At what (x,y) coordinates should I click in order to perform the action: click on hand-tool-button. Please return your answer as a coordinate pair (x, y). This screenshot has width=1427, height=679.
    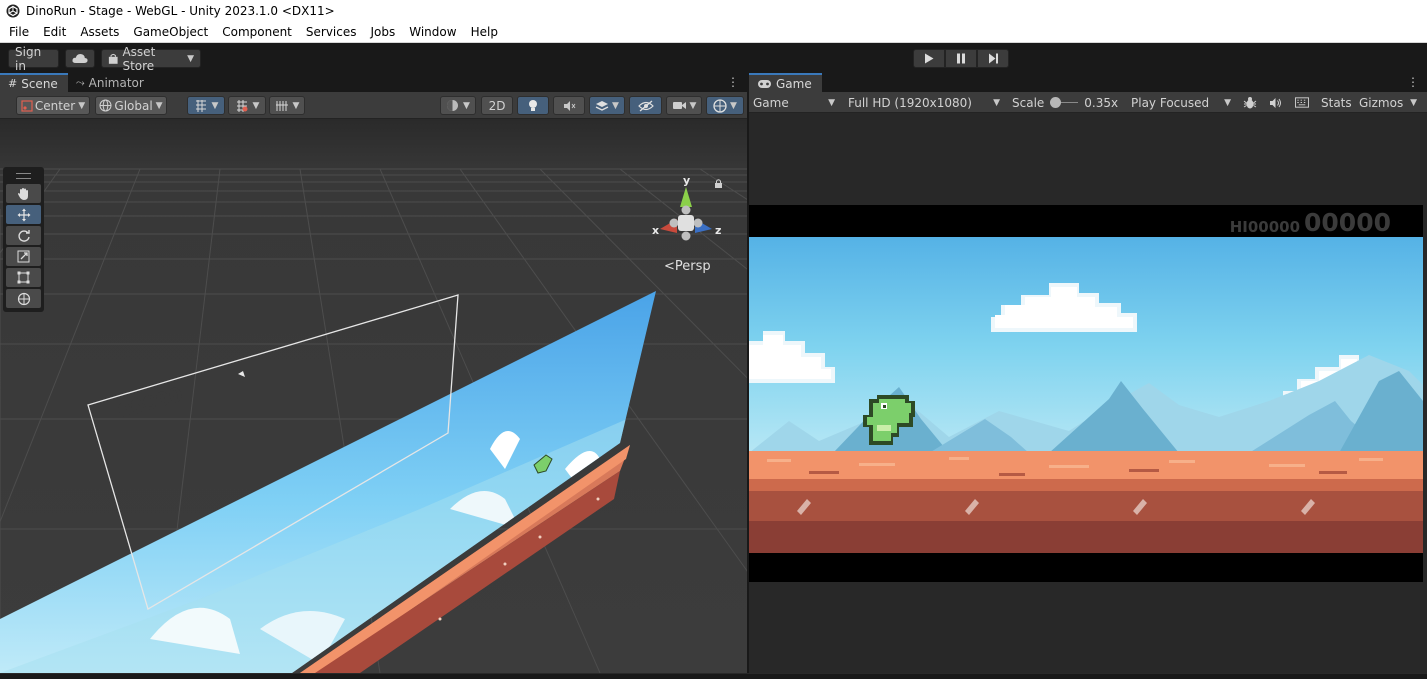
    Looking at the image, I should click on (23, 193).